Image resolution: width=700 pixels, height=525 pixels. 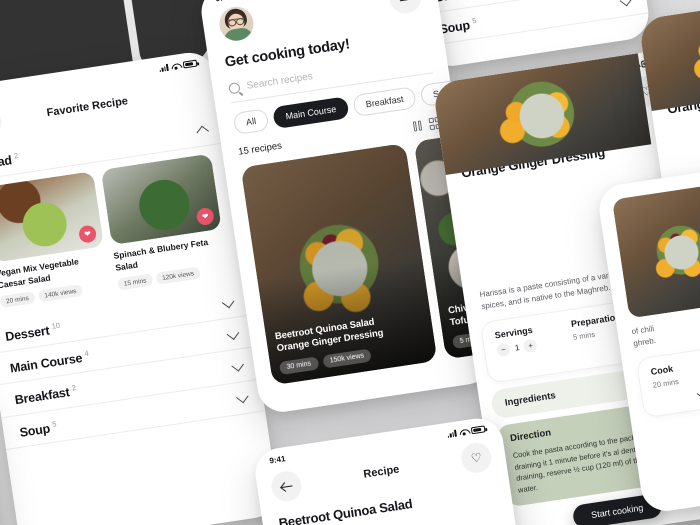 What do you see at coordinates (56, 325) in the screenshot?
I see `section-count: 10` at bounding box center [56, 325].